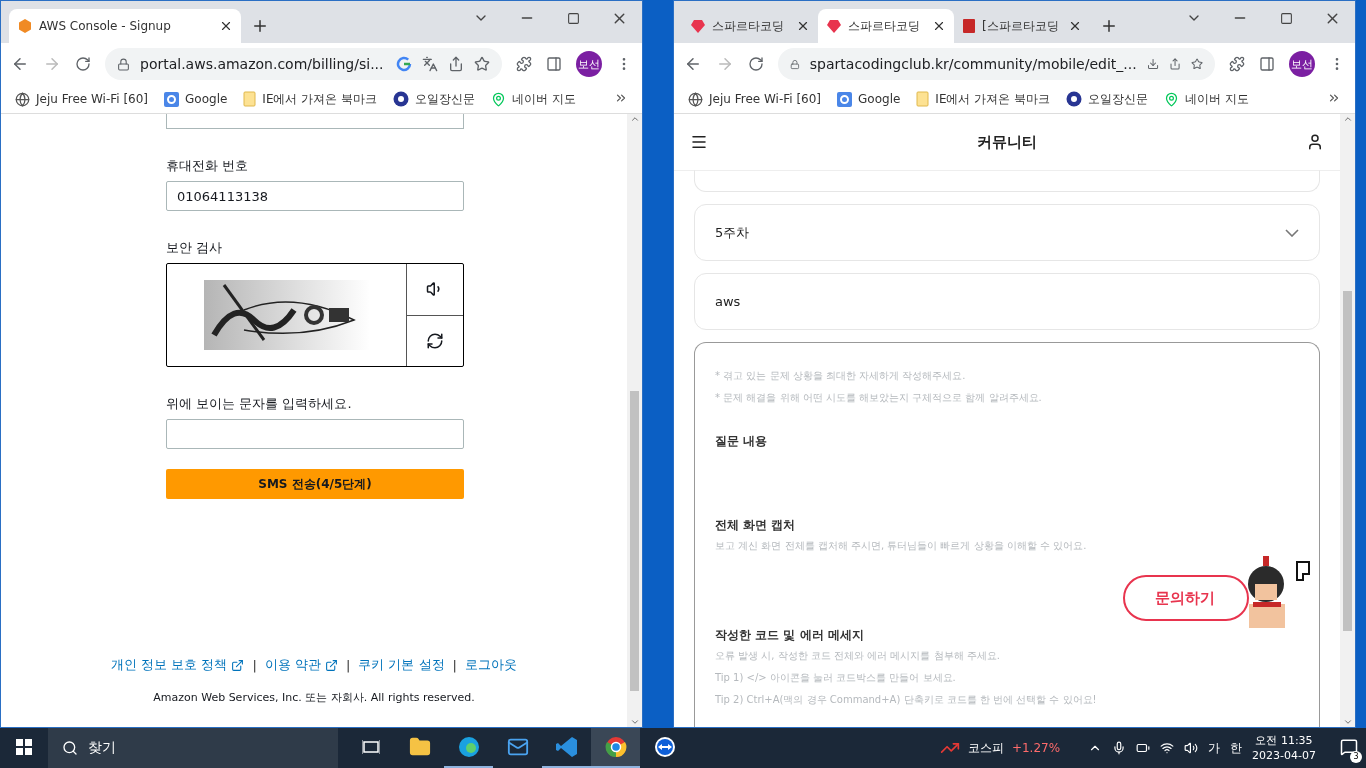  I want to click on translate-icon, so click(430, 64).